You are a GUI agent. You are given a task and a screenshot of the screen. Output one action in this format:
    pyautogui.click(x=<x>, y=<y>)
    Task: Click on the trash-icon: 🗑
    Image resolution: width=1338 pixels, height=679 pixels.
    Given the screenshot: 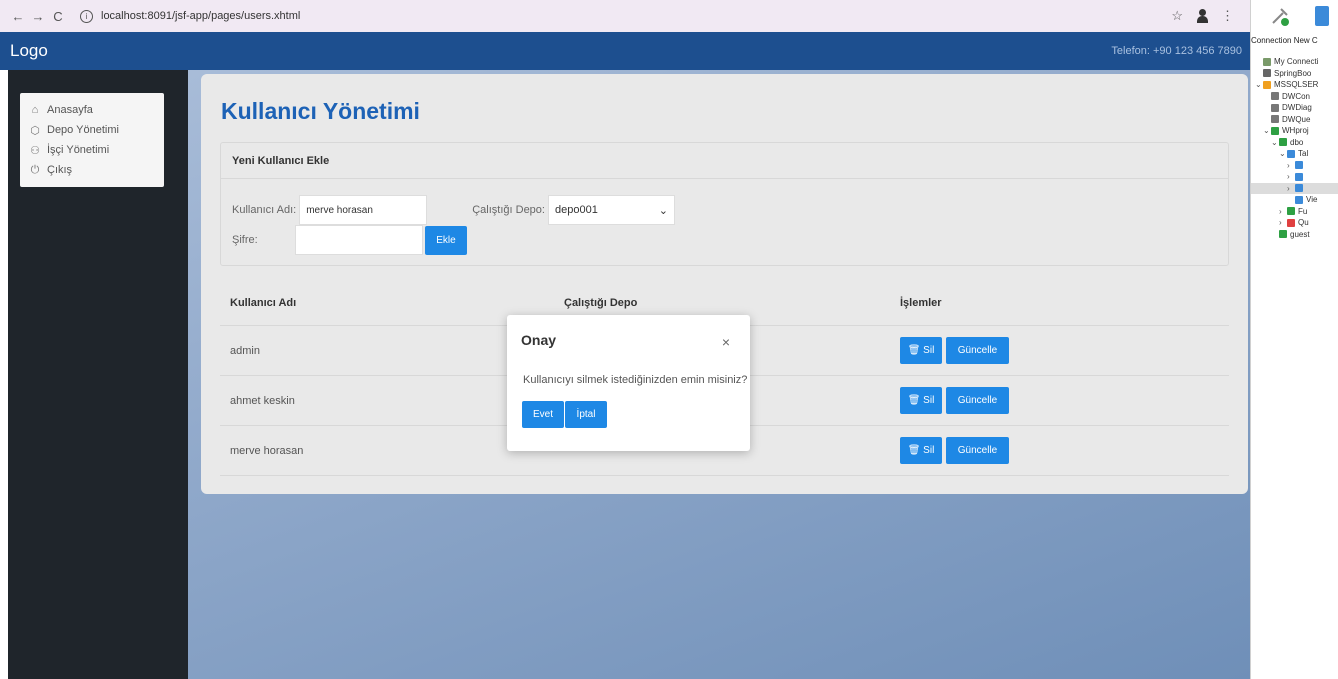 What is the action you would take?
    pyautogui.click(x=915, y=450)
    